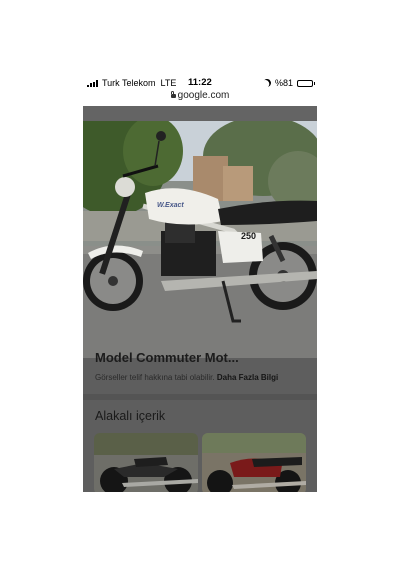 The width and height of the screenshot is (400, 570). Describe the element at coordinates (267, 83) in the screenshot. I see `moon-icon` at that location.